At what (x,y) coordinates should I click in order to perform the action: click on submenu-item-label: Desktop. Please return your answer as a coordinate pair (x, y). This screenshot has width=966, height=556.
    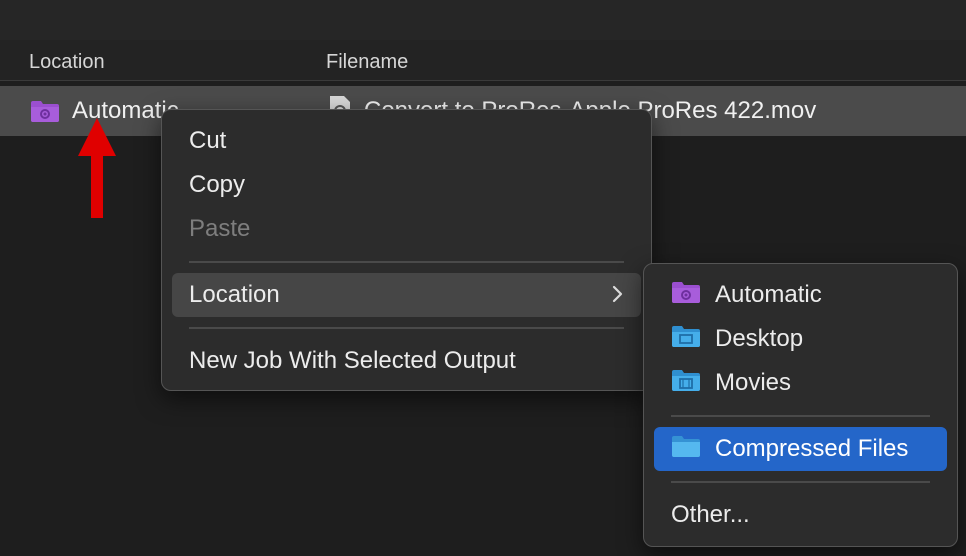
    Looking at the image, I should click on (759, 338).